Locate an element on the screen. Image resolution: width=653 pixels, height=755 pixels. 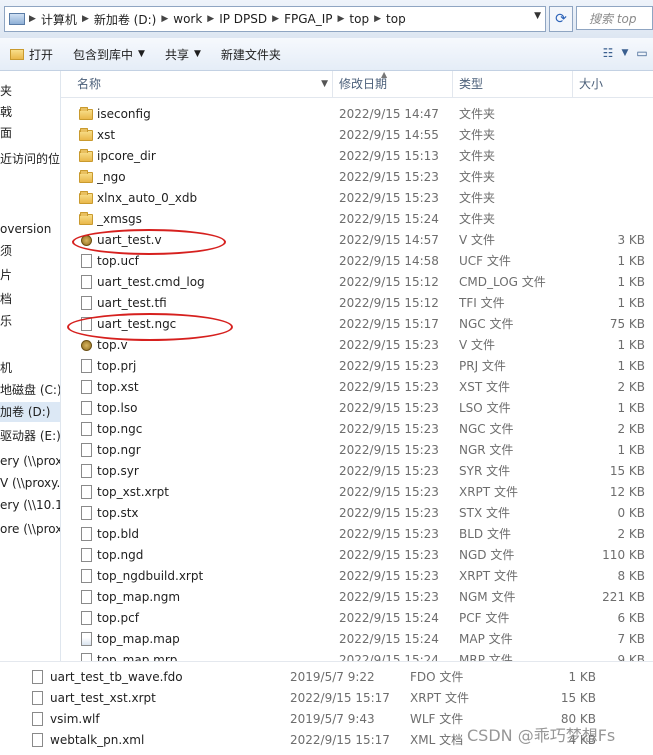
file-date: 2022/9/15 14:58 is located at coordinates (389, 261).